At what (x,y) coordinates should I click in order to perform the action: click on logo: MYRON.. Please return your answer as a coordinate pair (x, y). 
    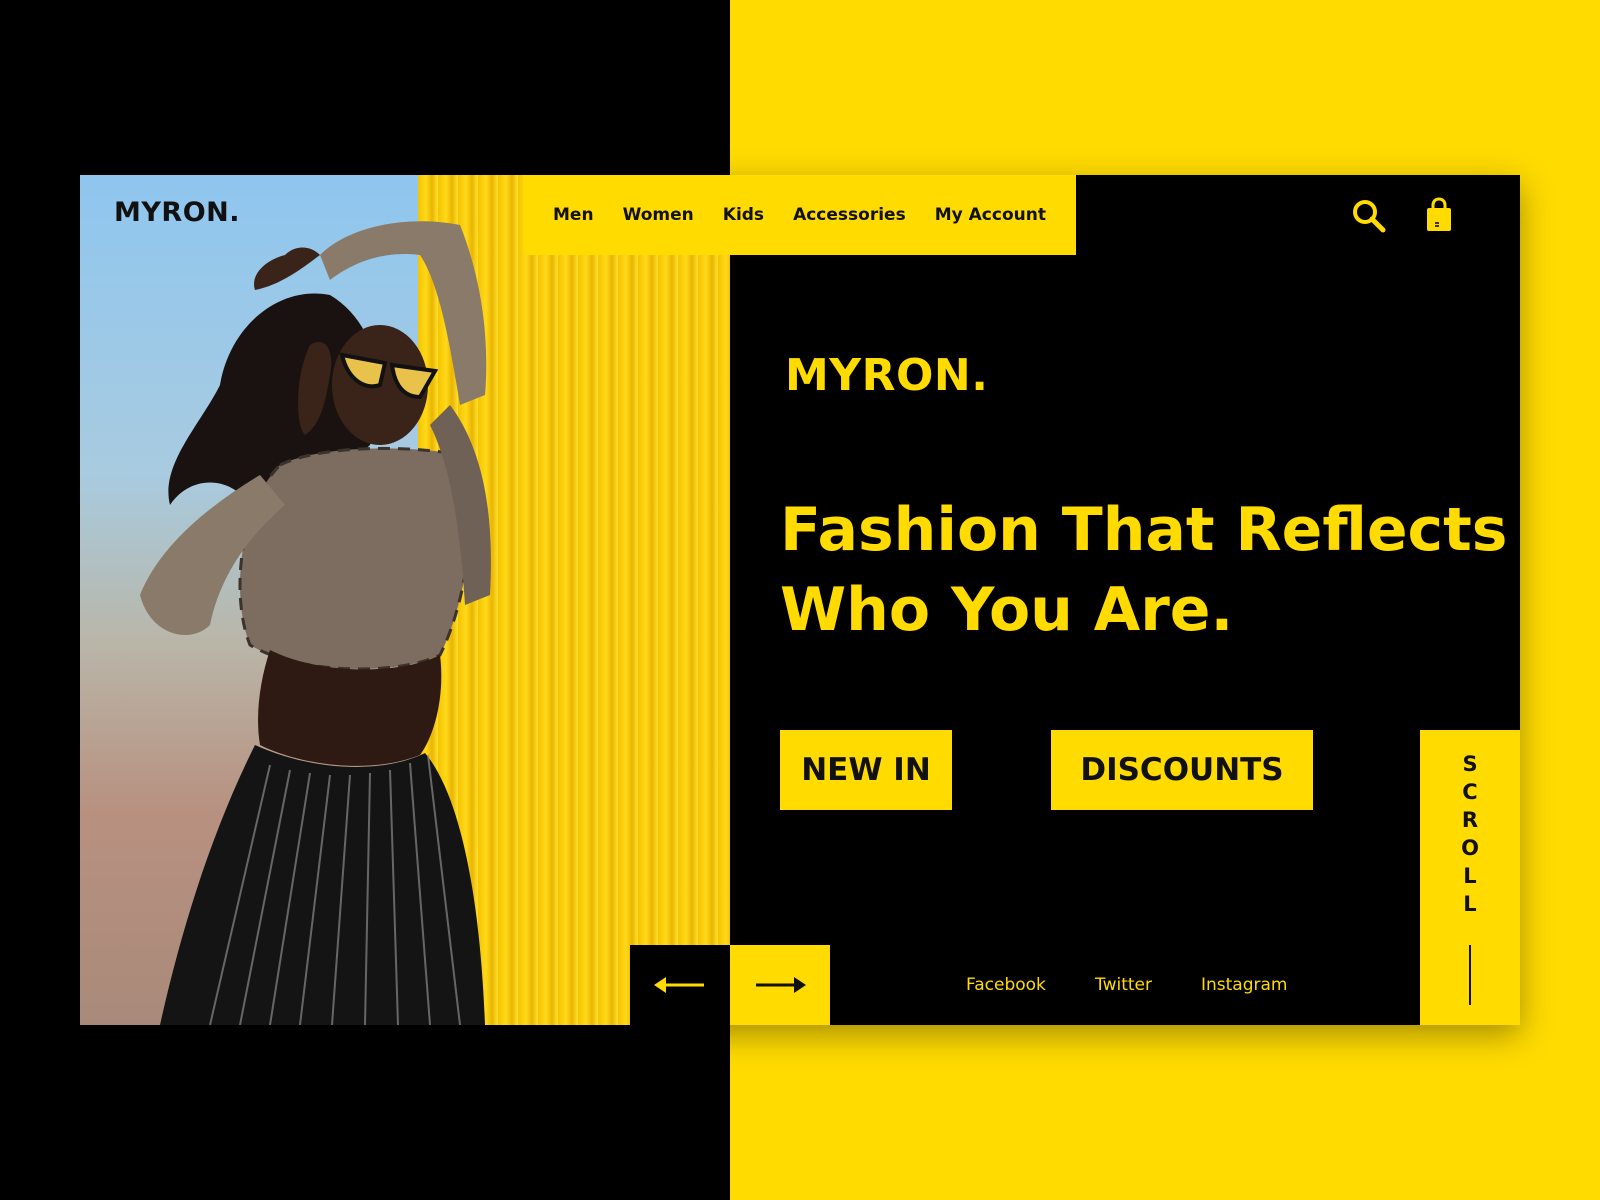
    Looking at the image, I should click on (177, 212).